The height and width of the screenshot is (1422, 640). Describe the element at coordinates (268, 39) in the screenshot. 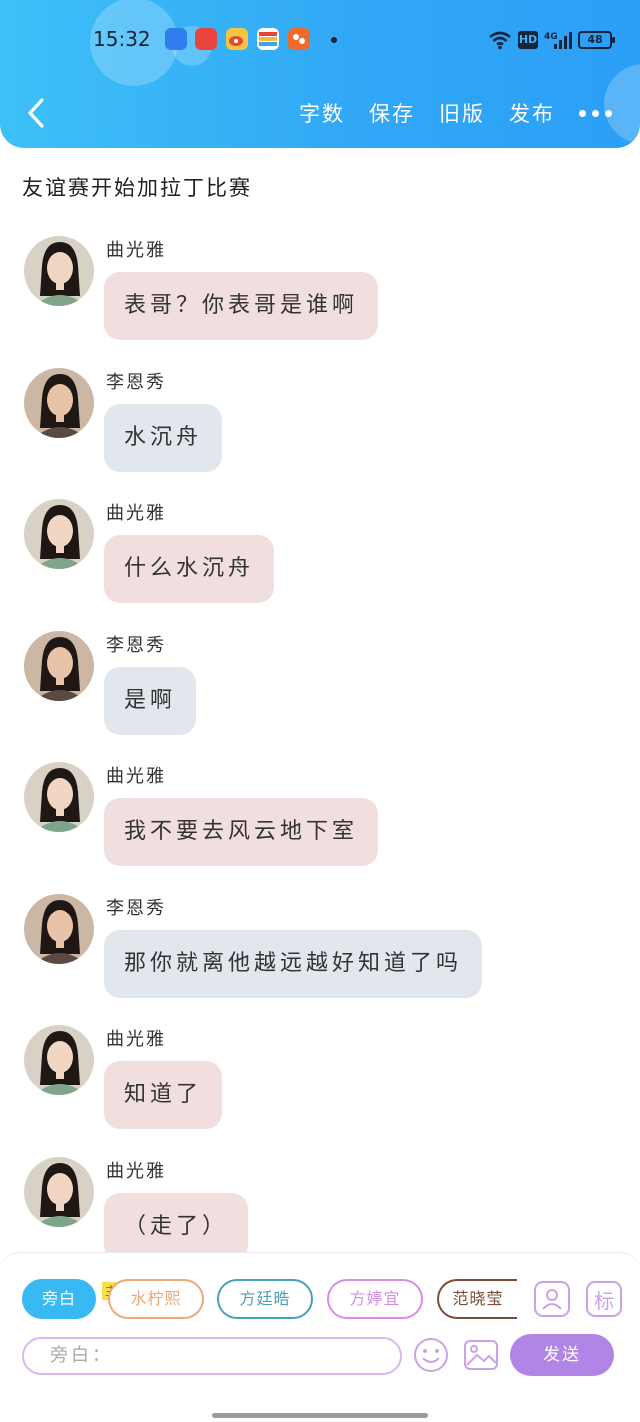

I see `wallet-icon` at that location.